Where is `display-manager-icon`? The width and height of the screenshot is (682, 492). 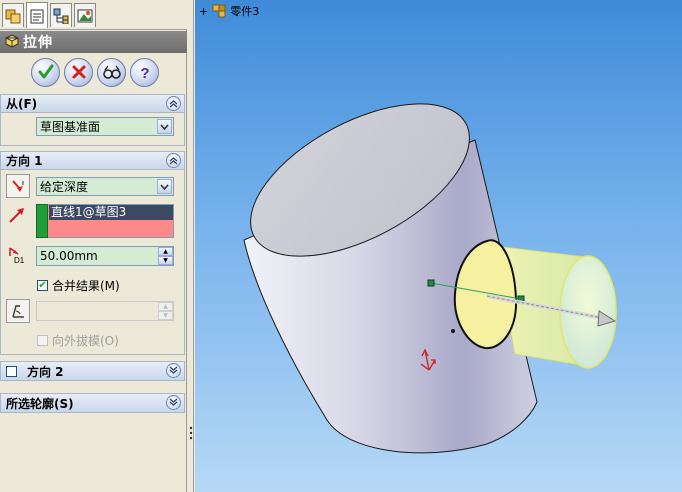 display-manager-icon is located at coordinates (85, 15).